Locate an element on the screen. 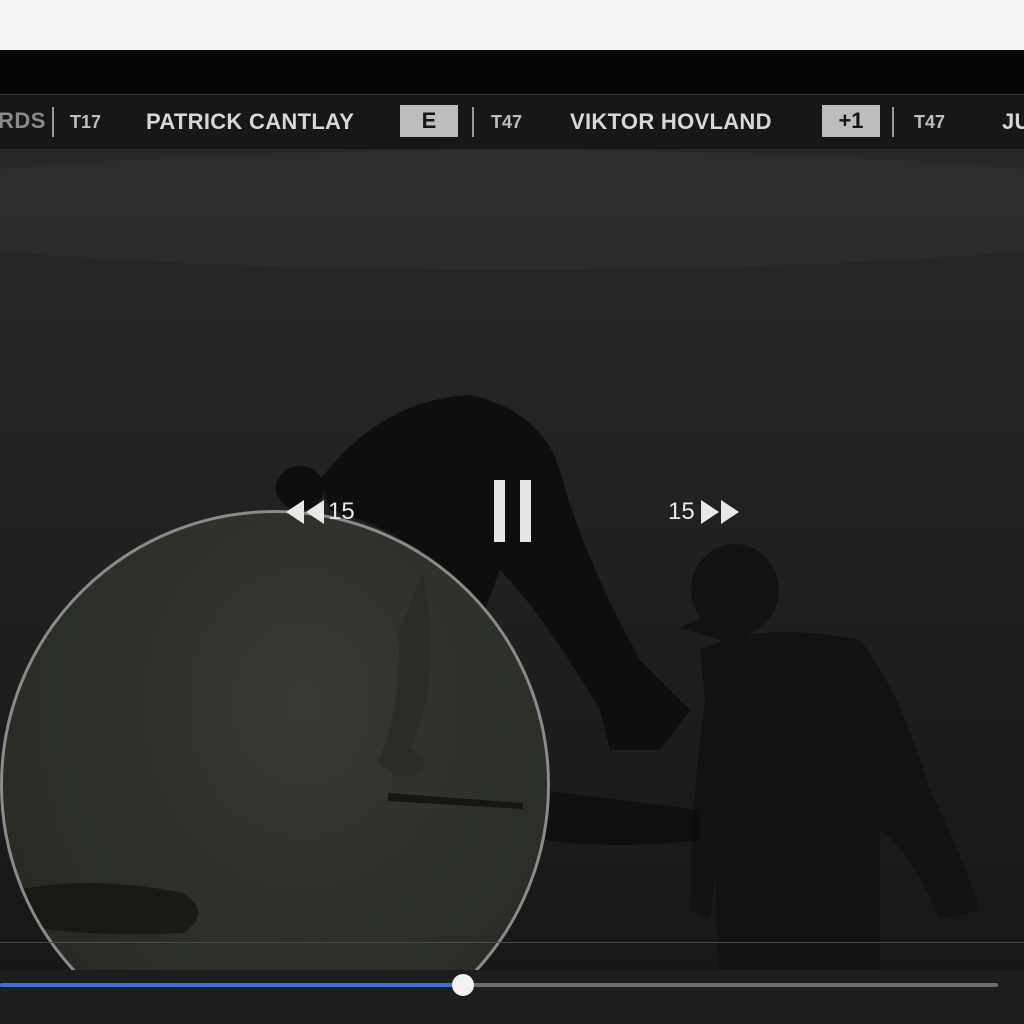  forward-seconds-label: 15 is located at coordinates (681, 511).